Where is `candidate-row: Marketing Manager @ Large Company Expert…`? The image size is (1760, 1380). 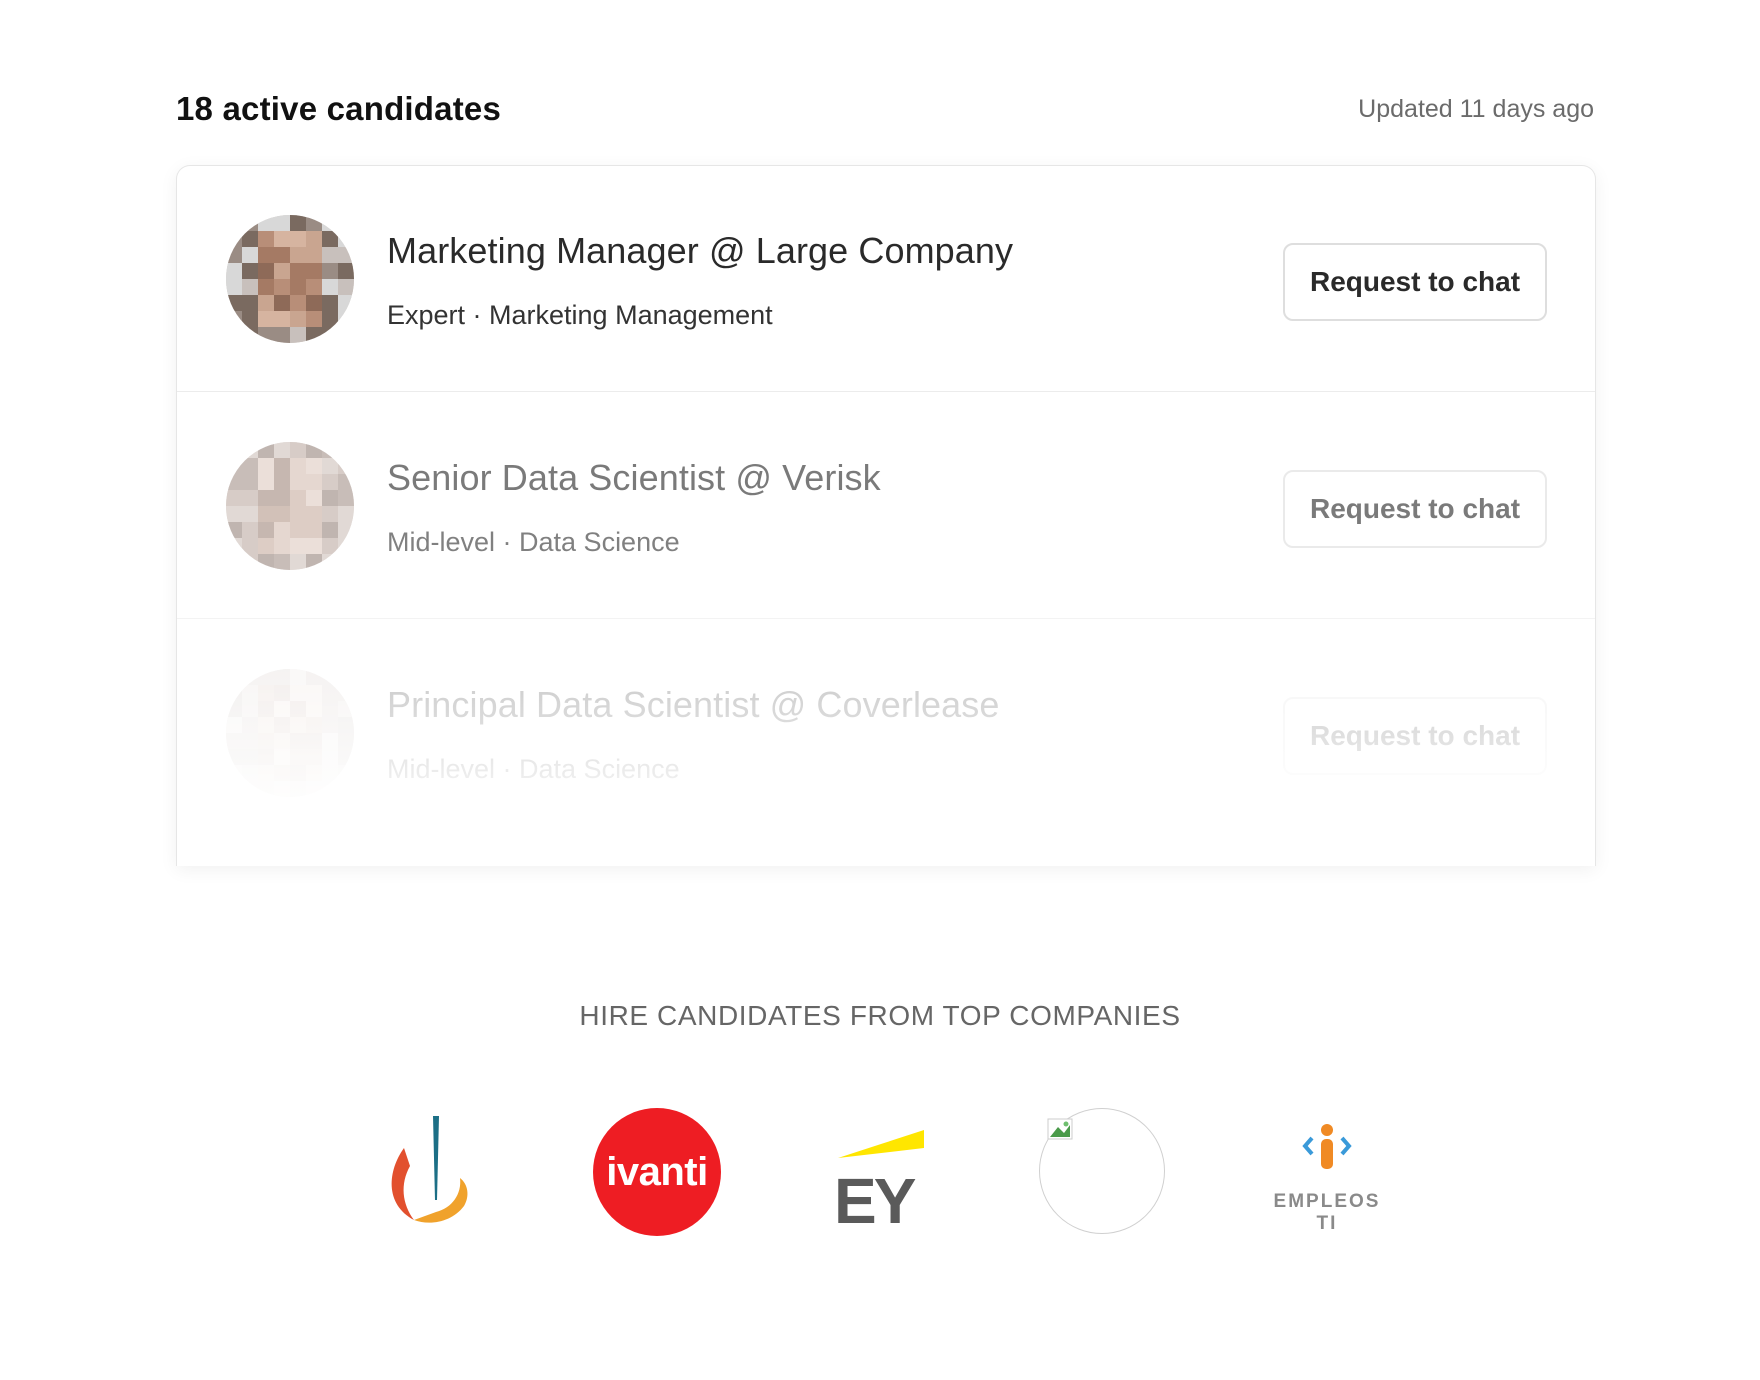
candidate-row: Marketing Manager @ Large Company Expert… is located at coordinates (886, 279).